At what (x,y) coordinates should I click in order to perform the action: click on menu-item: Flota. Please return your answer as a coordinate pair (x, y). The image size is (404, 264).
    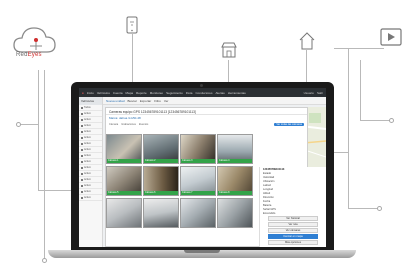
    Looking at the image, I should click on (189, 93).